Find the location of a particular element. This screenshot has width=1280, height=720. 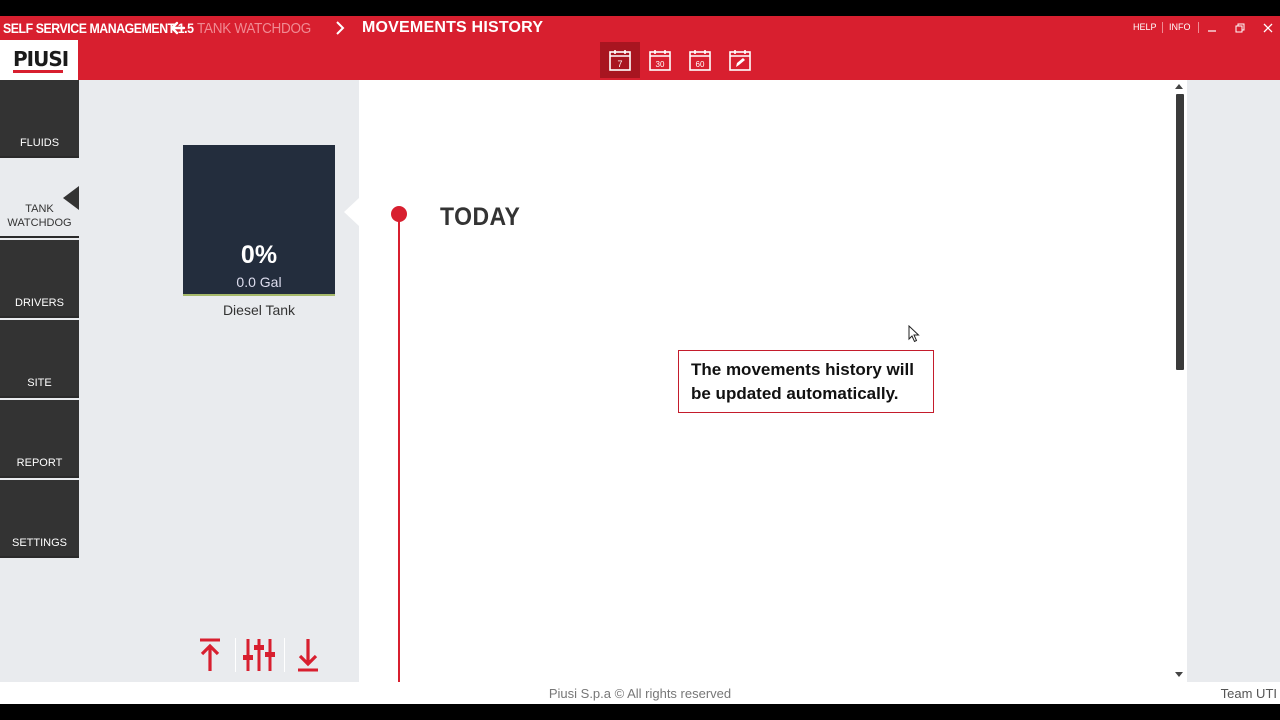

calendar-icon: 7 is located at coordinates (620, 60).